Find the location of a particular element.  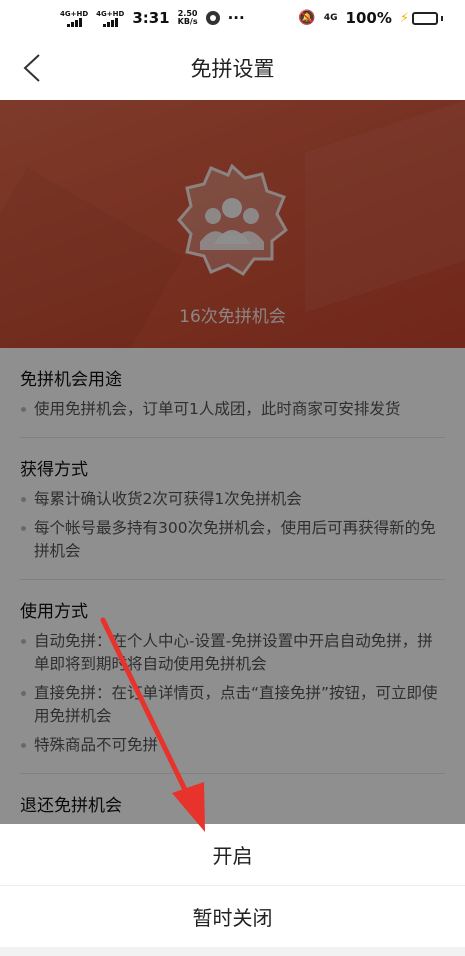

chevron-left-icon is located at coordinates (31, 68).